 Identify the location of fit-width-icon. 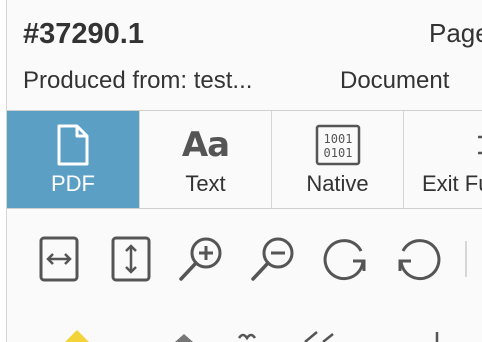
(59, 259).